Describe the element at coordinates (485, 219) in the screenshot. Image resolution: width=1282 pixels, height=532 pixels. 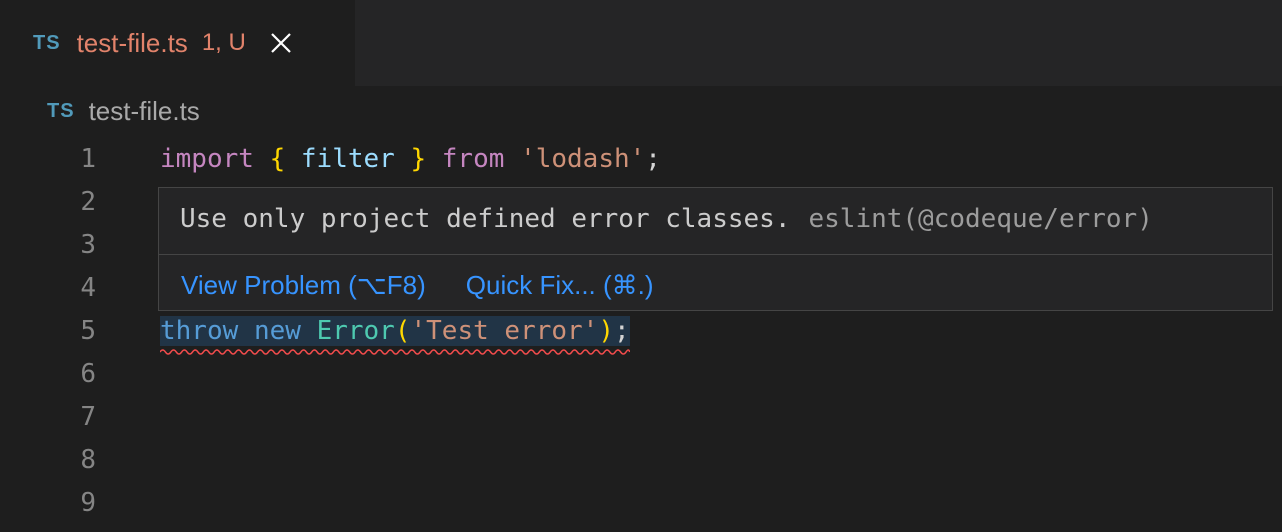
I see `error-message: Use only project defined error classes.` at that location.